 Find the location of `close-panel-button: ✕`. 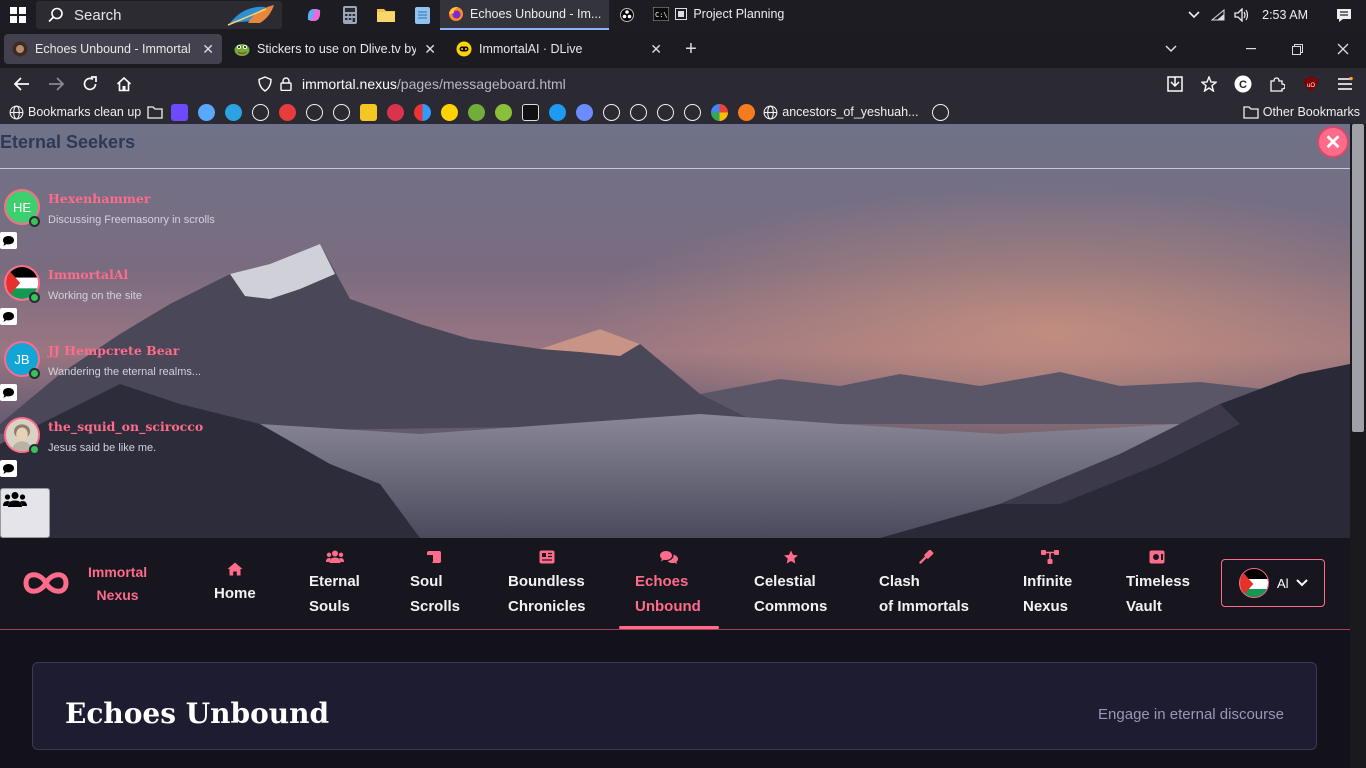

close-panel-button: ✕ is located at coordinates (1333, 142).